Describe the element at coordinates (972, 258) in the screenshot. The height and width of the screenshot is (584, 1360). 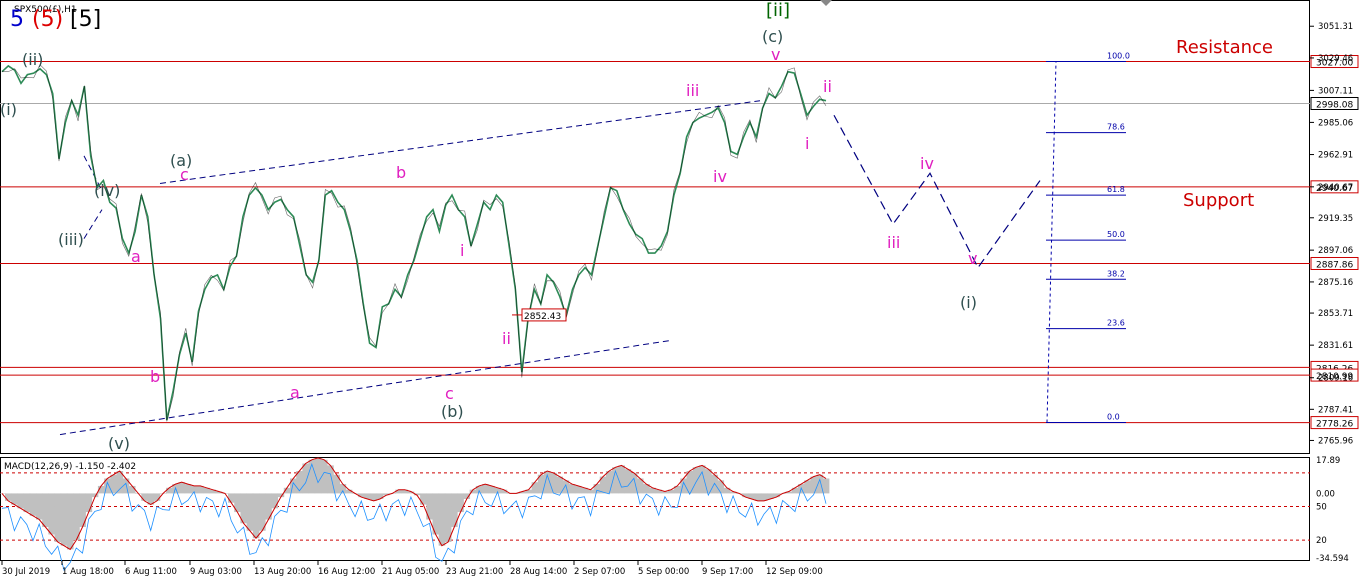
I see `wave-label-23: v` at that location.